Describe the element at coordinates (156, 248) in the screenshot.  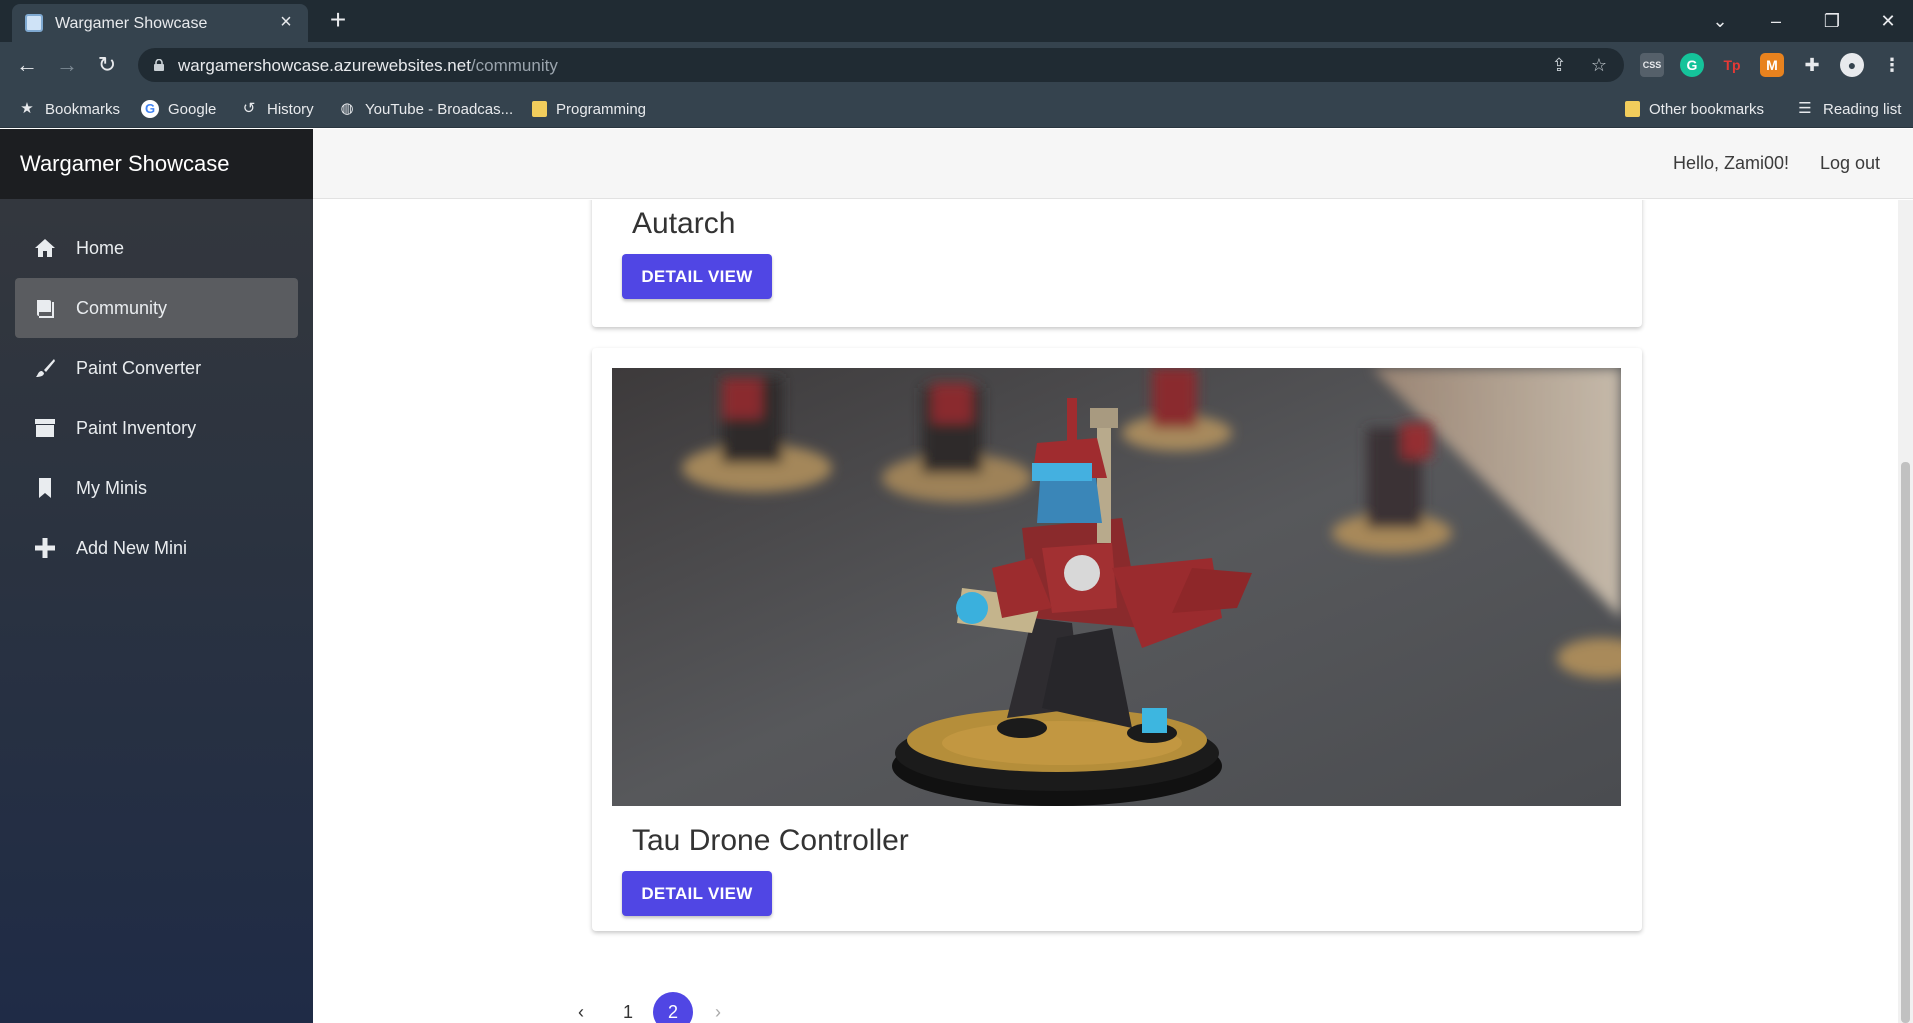
I see `sidebar-item-home: Home` at that location.